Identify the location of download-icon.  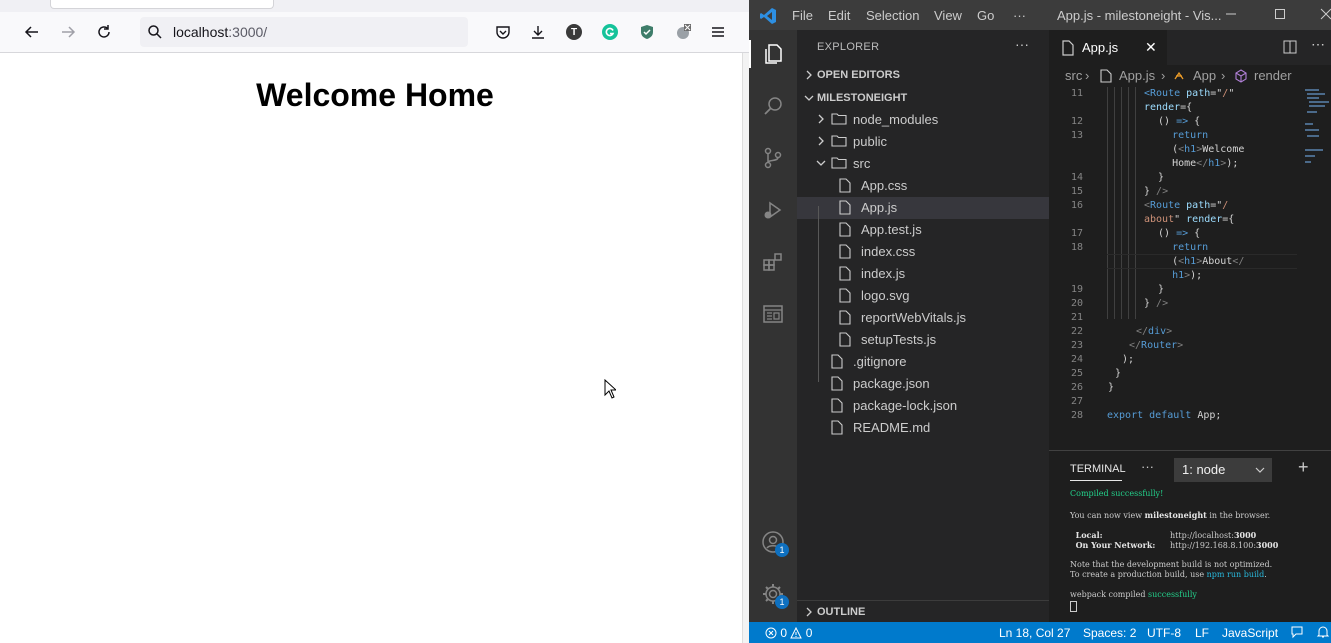
(538, 32).